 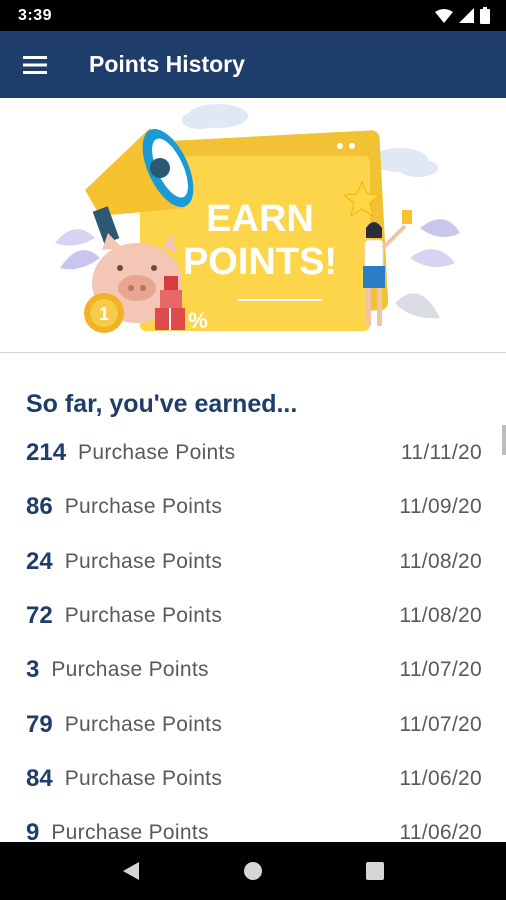 I want to click on svg-text: 1, so click(x=104, y=314).